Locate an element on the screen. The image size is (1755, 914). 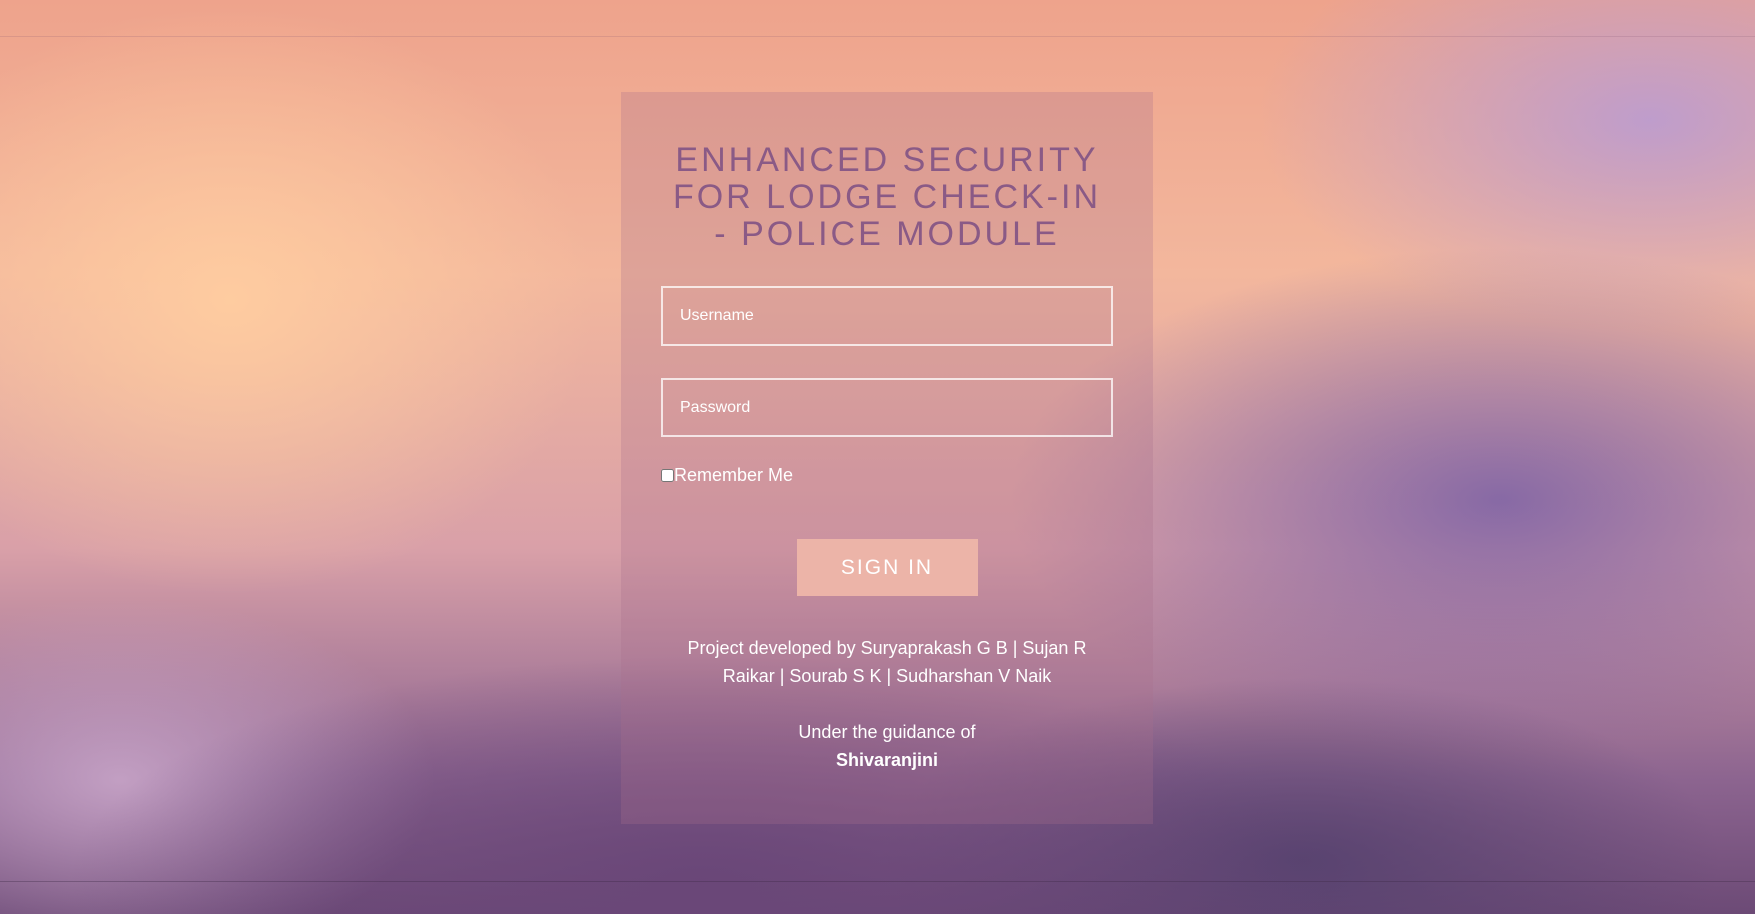
username-input is located at coordinates (887, 316).